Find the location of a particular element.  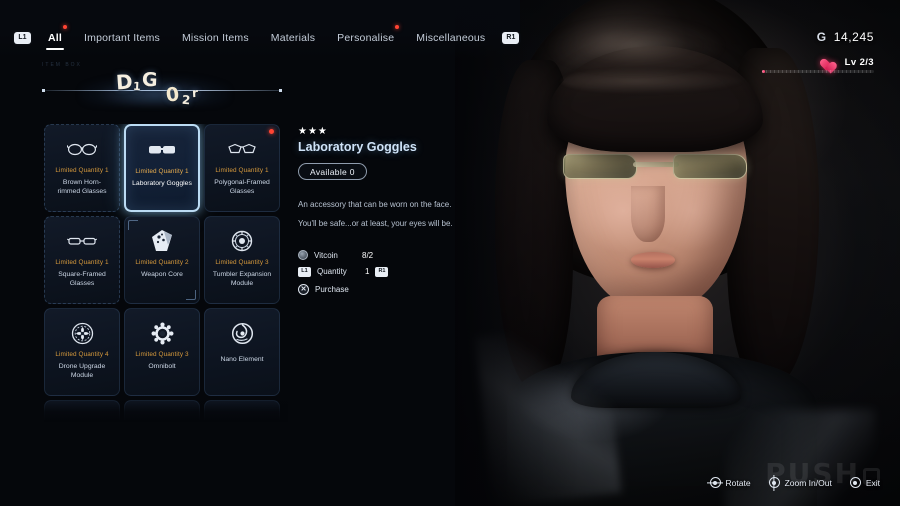

purchase-info-list: Vitcoin 8/2 L1 Quantity 1 R1 ✕ Purchase is located at coordinates (388, 272).